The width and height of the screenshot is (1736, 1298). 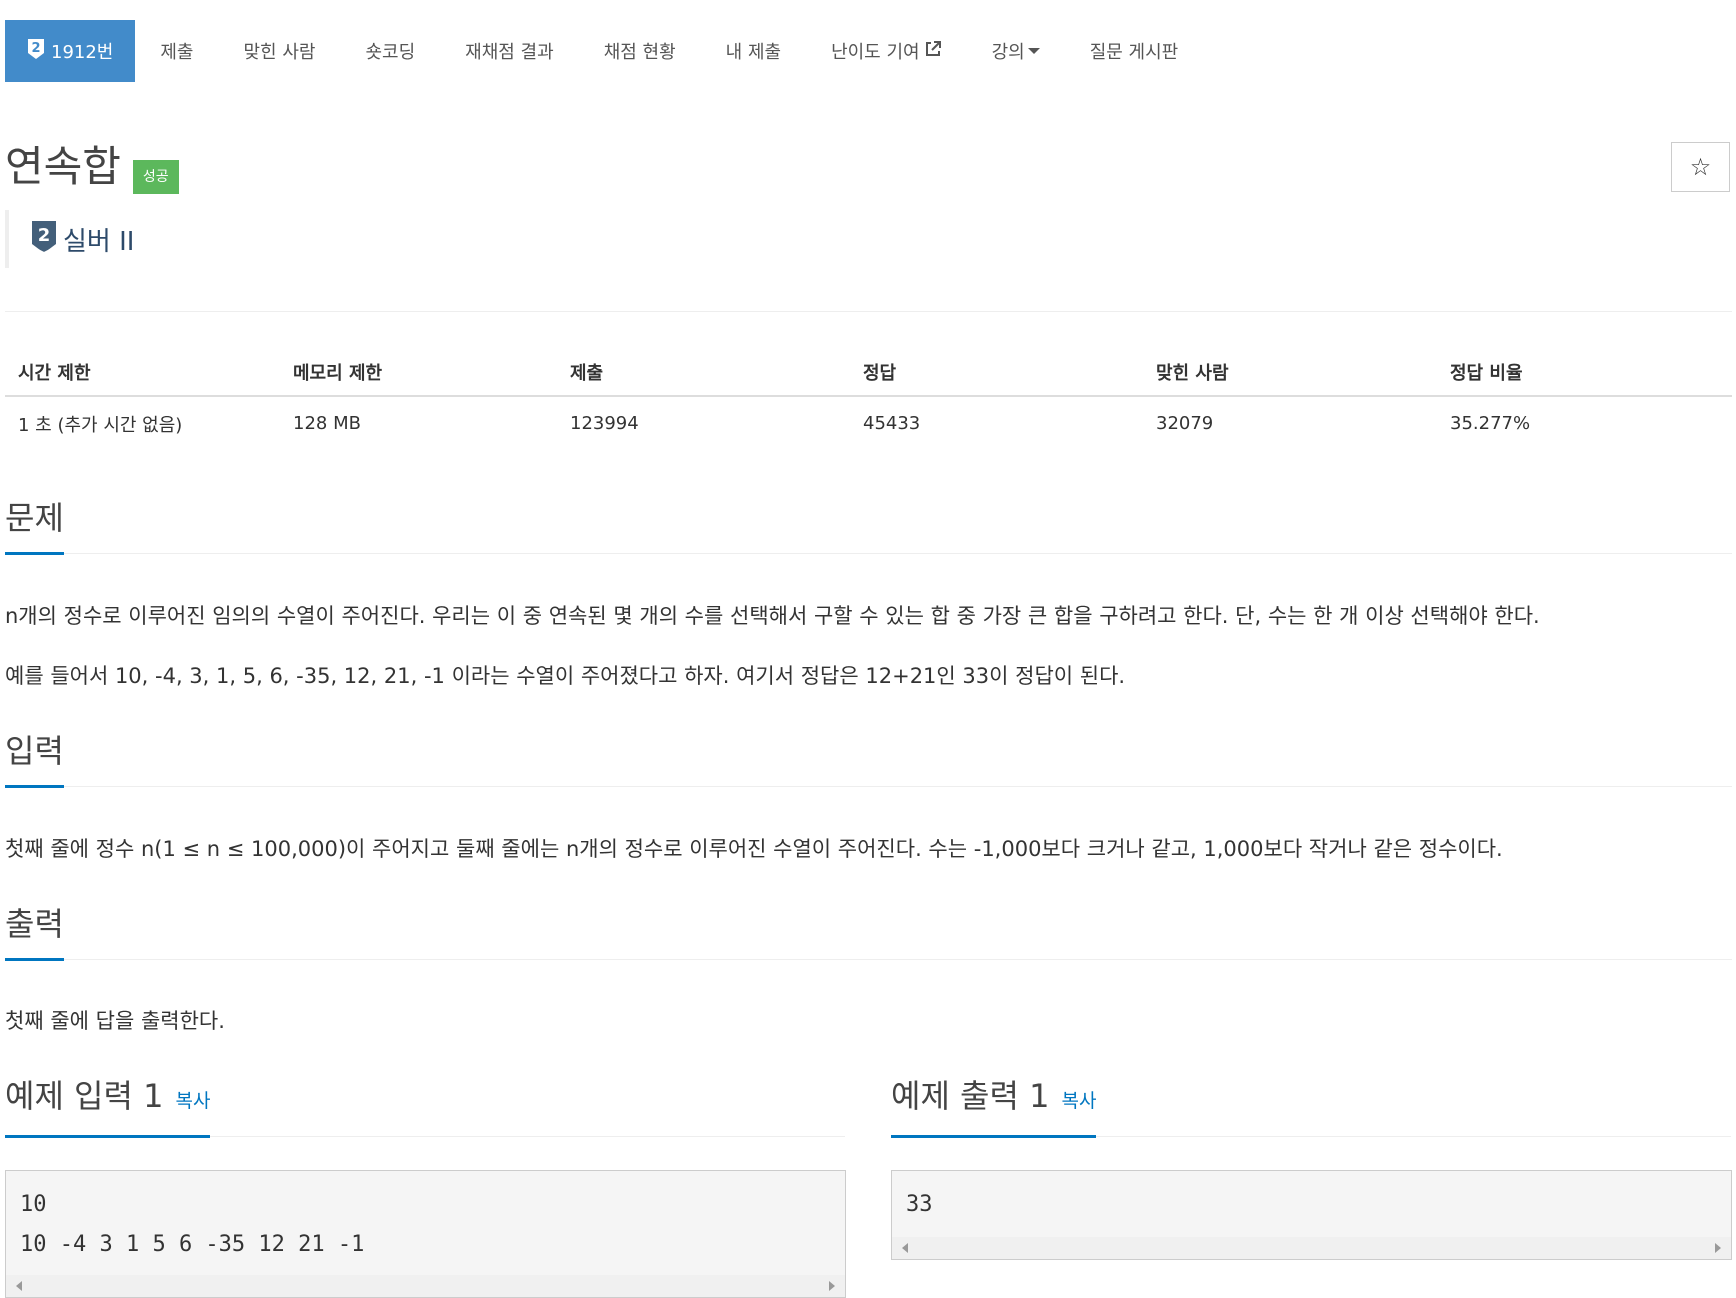 I want to click on sample-output-header: 예제 출력 1 복사, so click(x=1311, y=1106).